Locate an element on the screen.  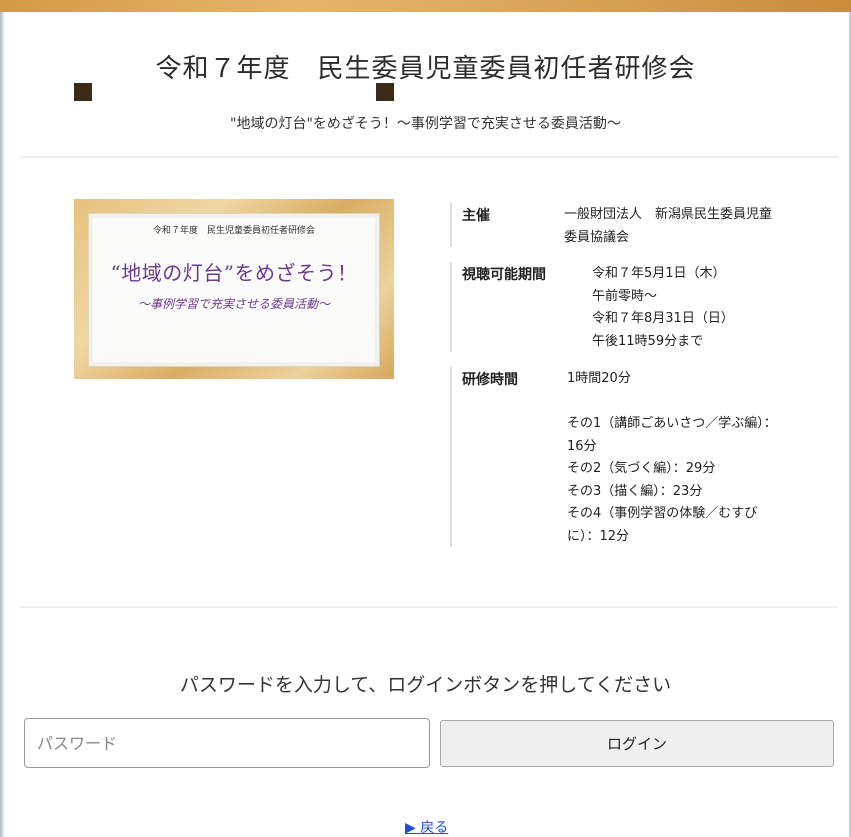
window-left-edge is located at coordinates (2, 424).